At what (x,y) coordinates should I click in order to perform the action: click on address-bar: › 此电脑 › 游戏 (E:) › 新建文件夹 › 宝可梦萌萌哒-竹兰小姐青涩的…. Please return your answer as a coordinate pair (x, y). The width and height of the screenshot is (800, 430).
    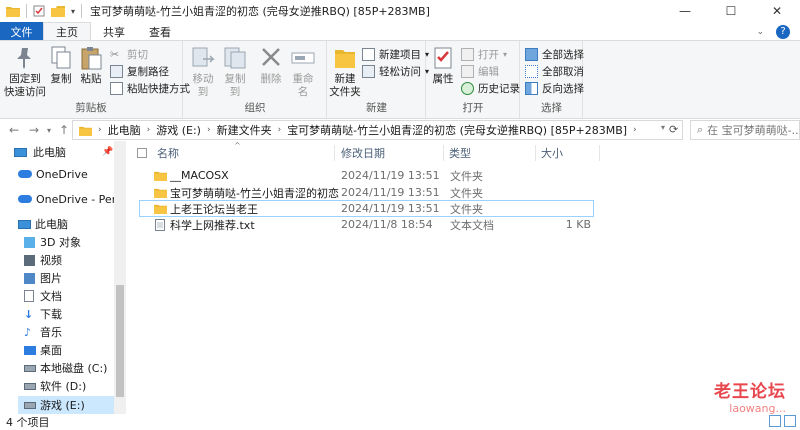
    Looking at the image, I should click on (377, 130).